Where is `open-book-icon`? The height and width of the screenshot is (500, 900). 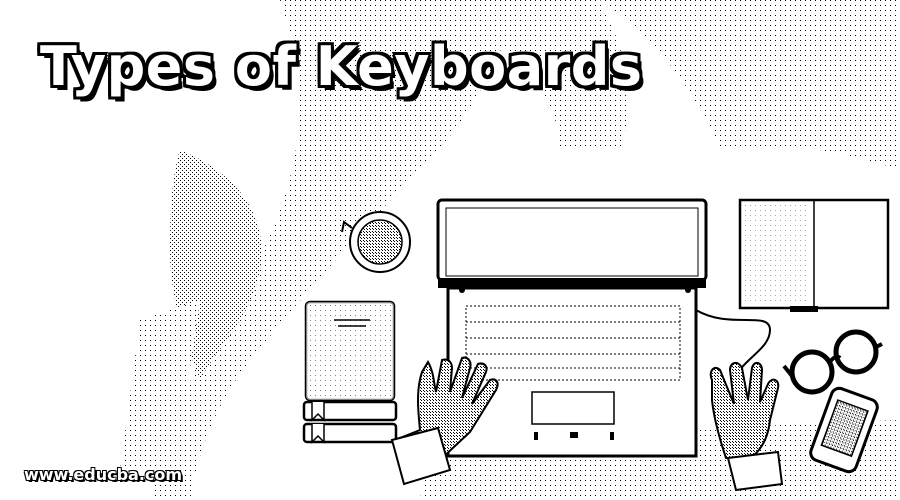 open-book-icon is located at coordinates (814, 255).